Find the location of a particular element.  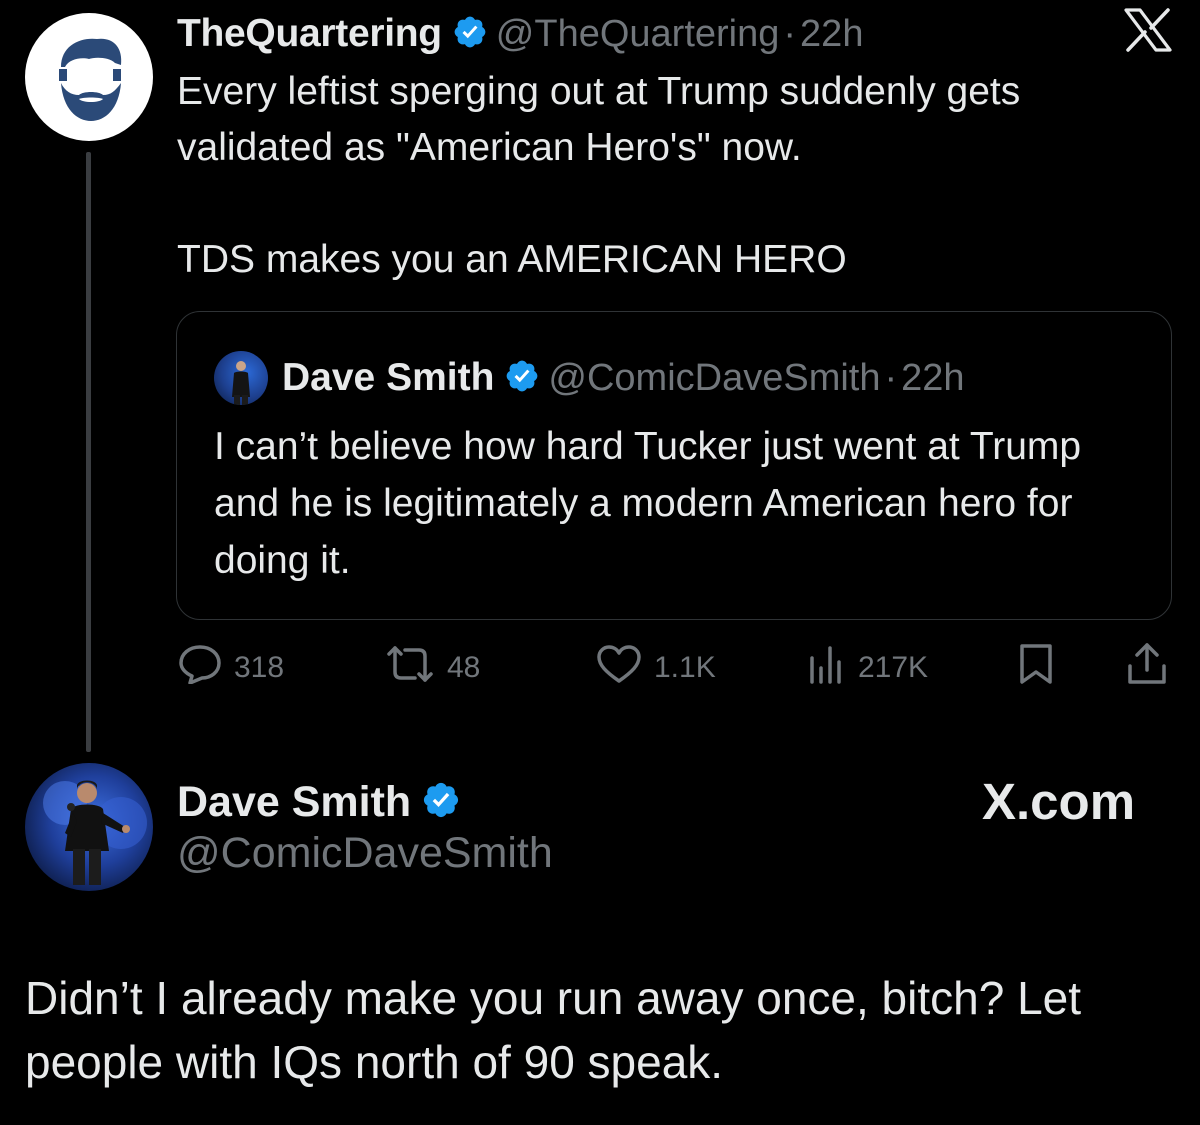

avatar-thequartering is located at coordinates (89, 77).